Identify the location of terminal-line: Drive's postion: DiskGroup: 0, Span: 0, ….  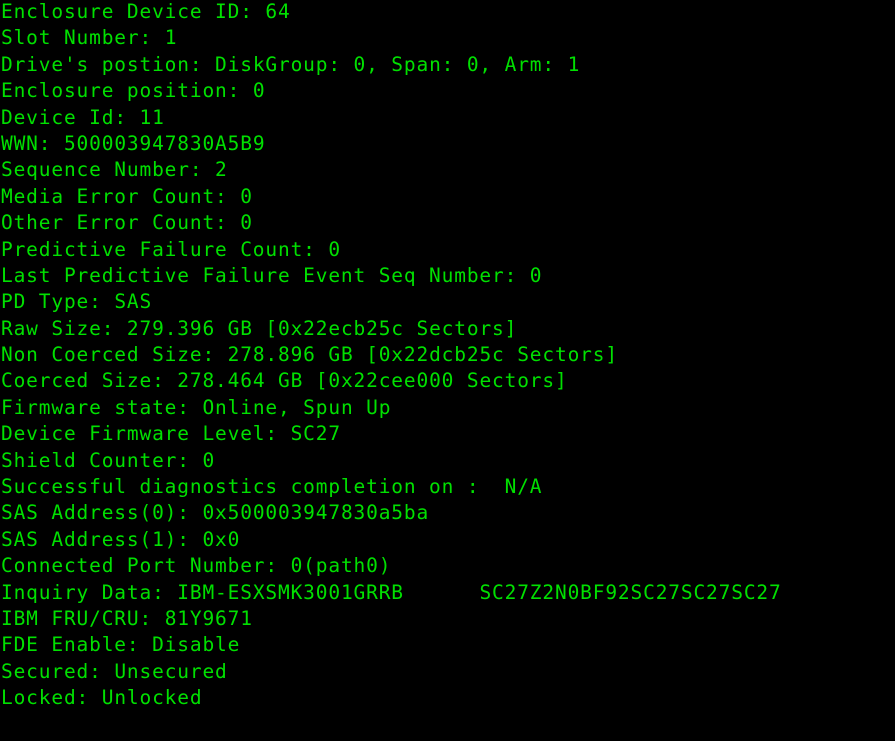
(448, 64).